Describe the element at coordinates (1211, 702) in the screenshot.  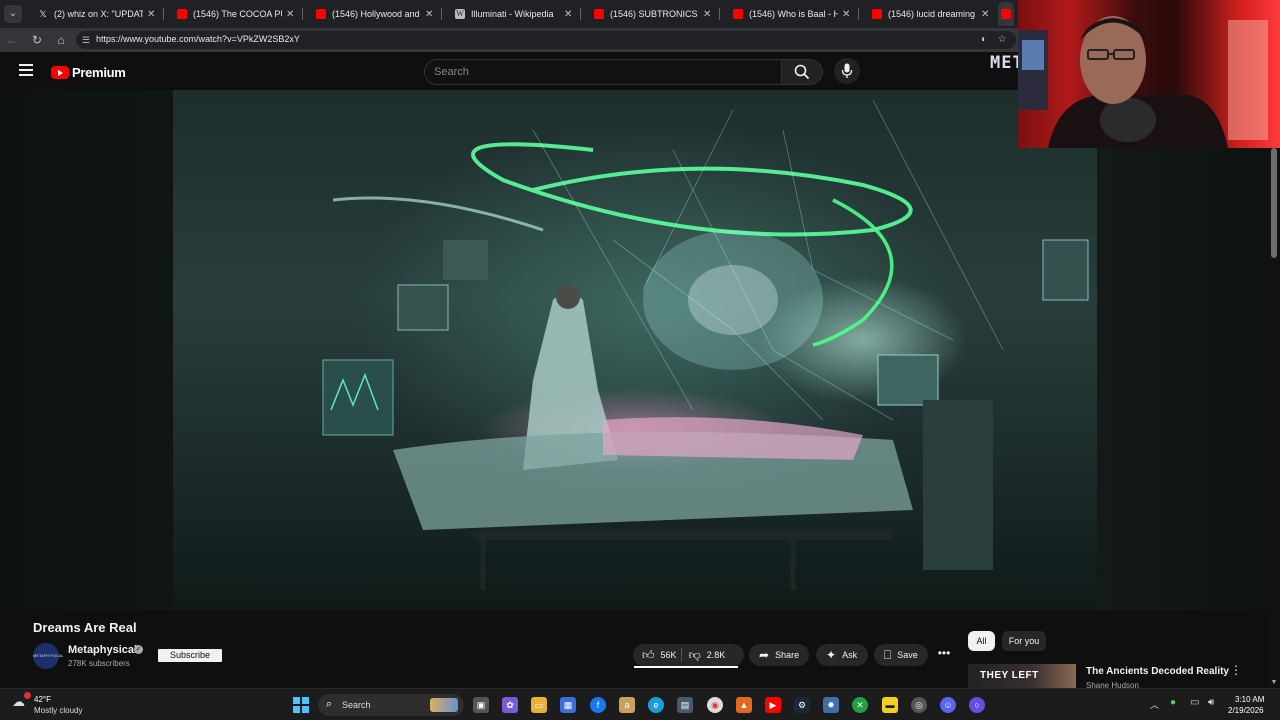
I see `volume-icon: 🔊︎` at that location.